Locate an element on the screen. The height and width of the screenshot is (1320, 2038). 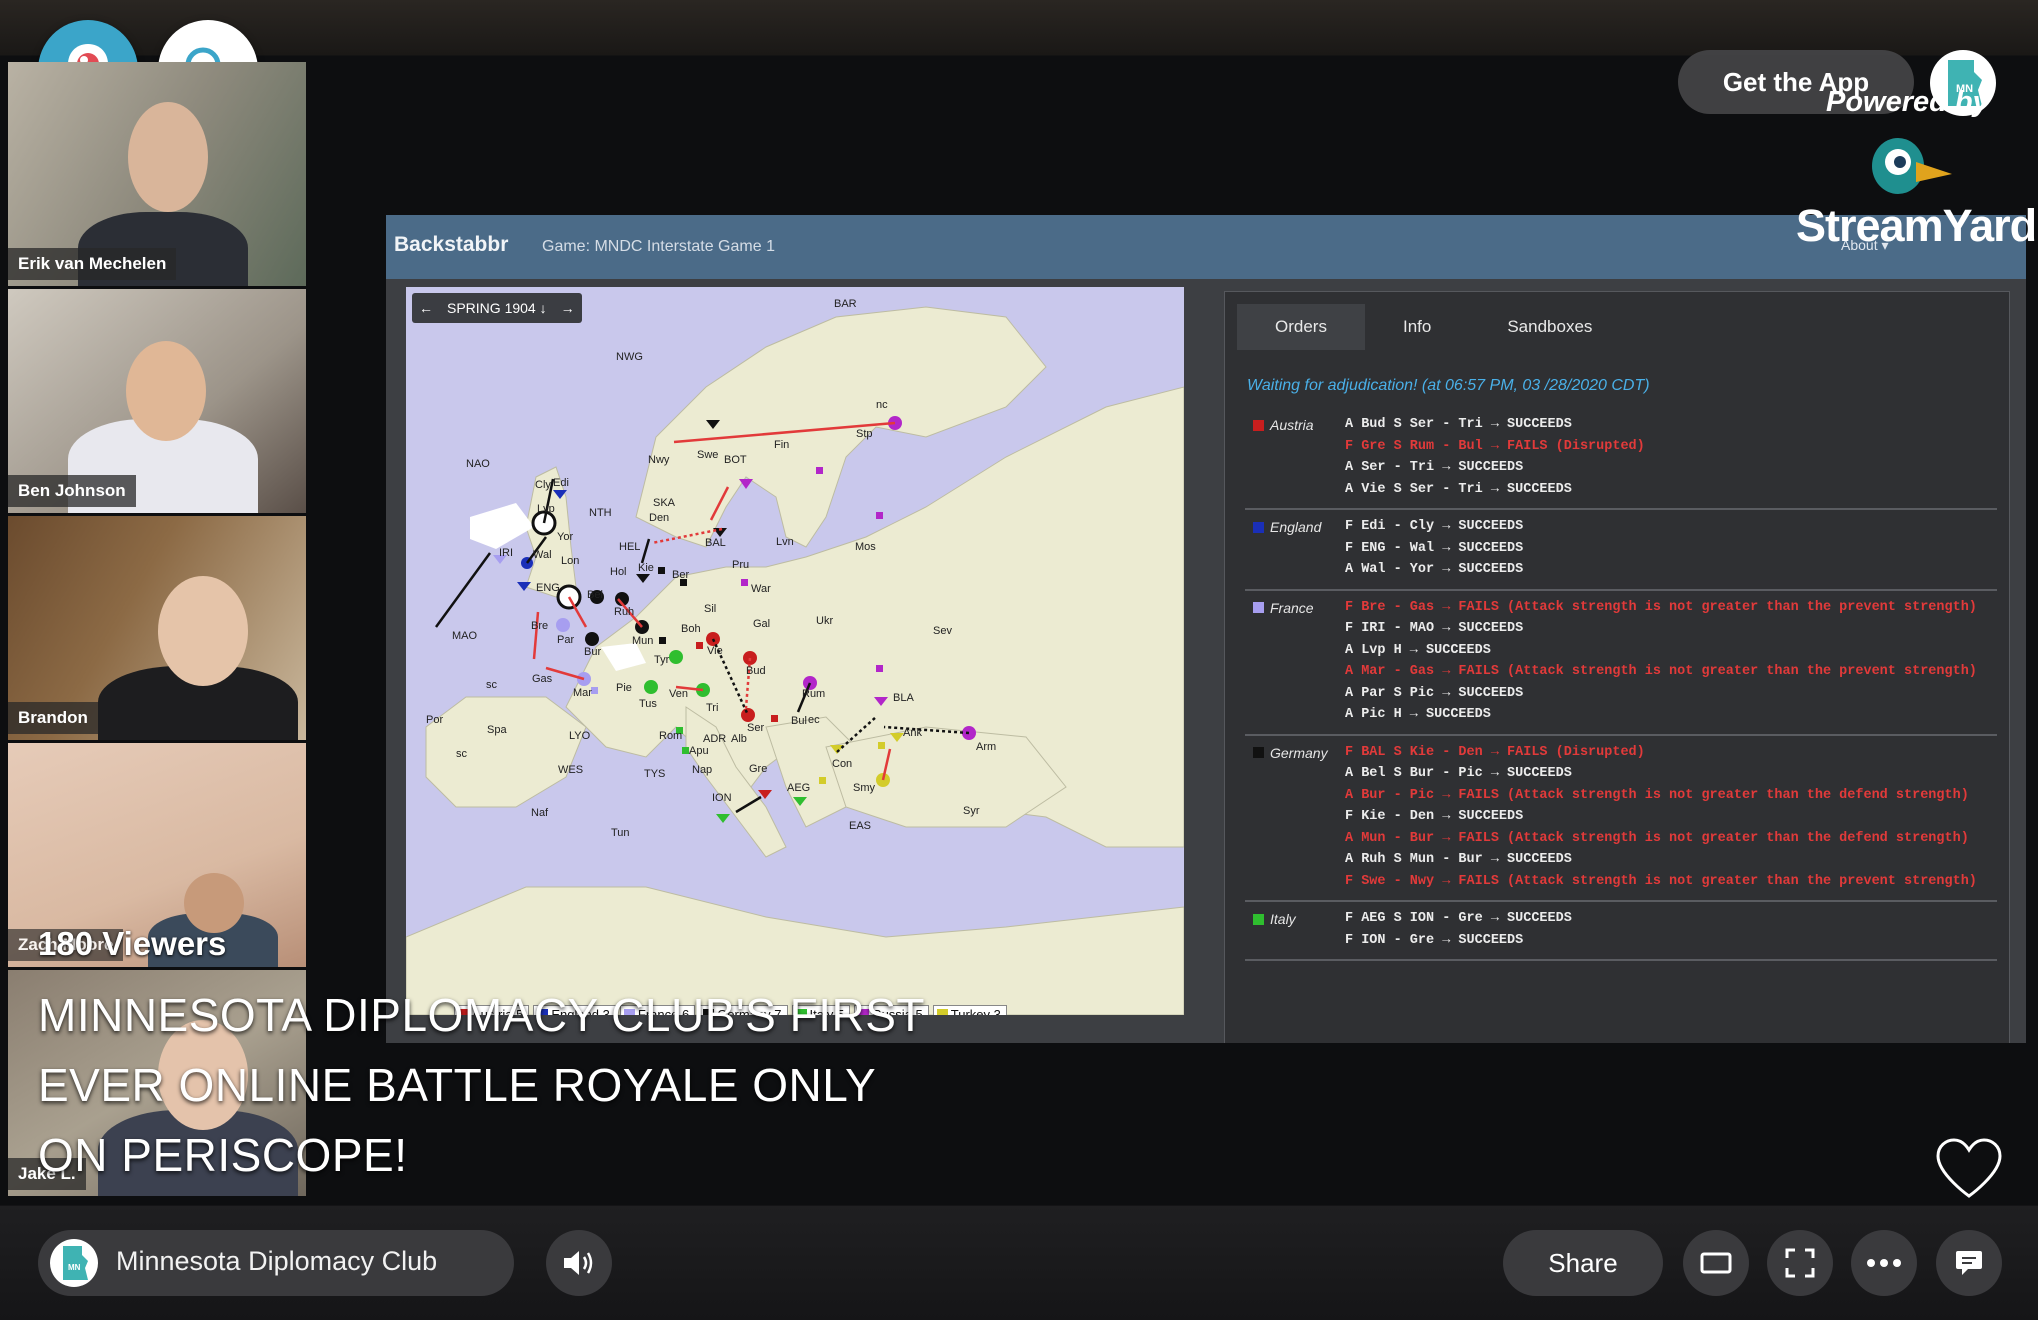
map-label: Pru is located at coordinates (740, 565).